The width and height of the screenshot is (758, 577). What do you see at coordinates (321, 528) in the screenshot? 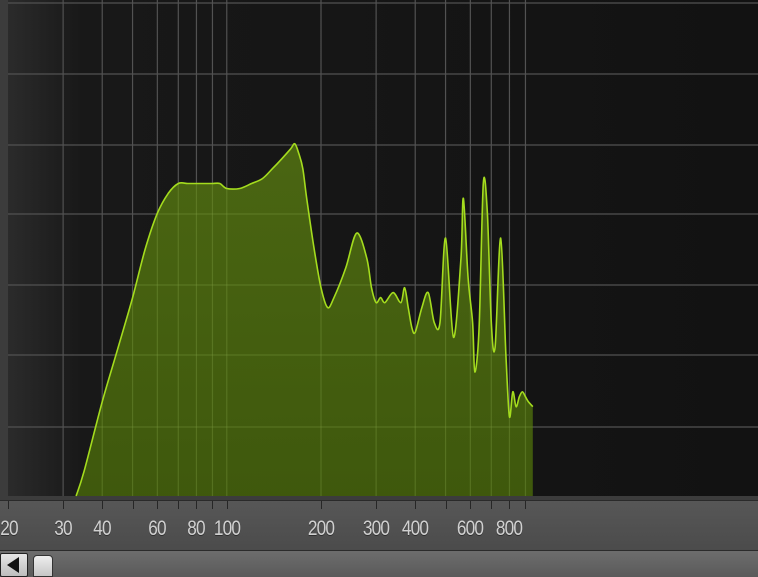
I see `freq-tick-label: 200` at bounding box center [321, 528].